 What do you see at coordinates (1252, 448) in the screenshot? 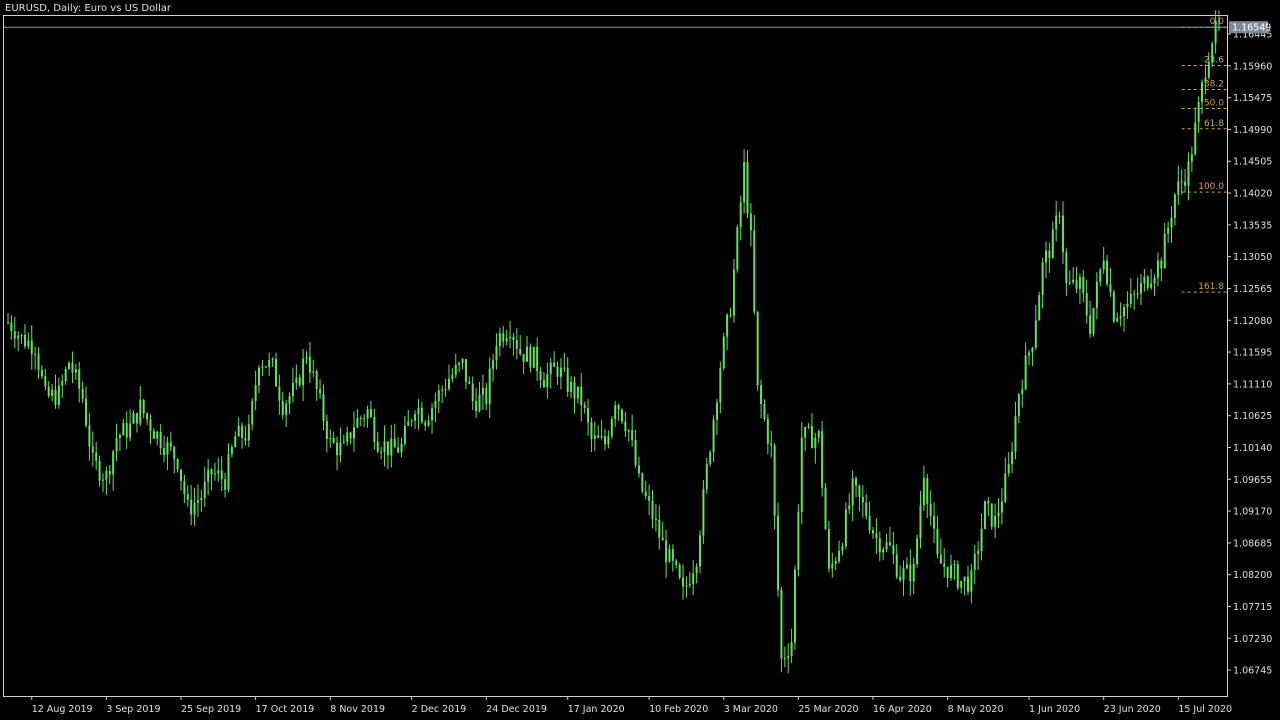
I see `price-tick-label: 1.10140` at bounding box center [1252, 448].